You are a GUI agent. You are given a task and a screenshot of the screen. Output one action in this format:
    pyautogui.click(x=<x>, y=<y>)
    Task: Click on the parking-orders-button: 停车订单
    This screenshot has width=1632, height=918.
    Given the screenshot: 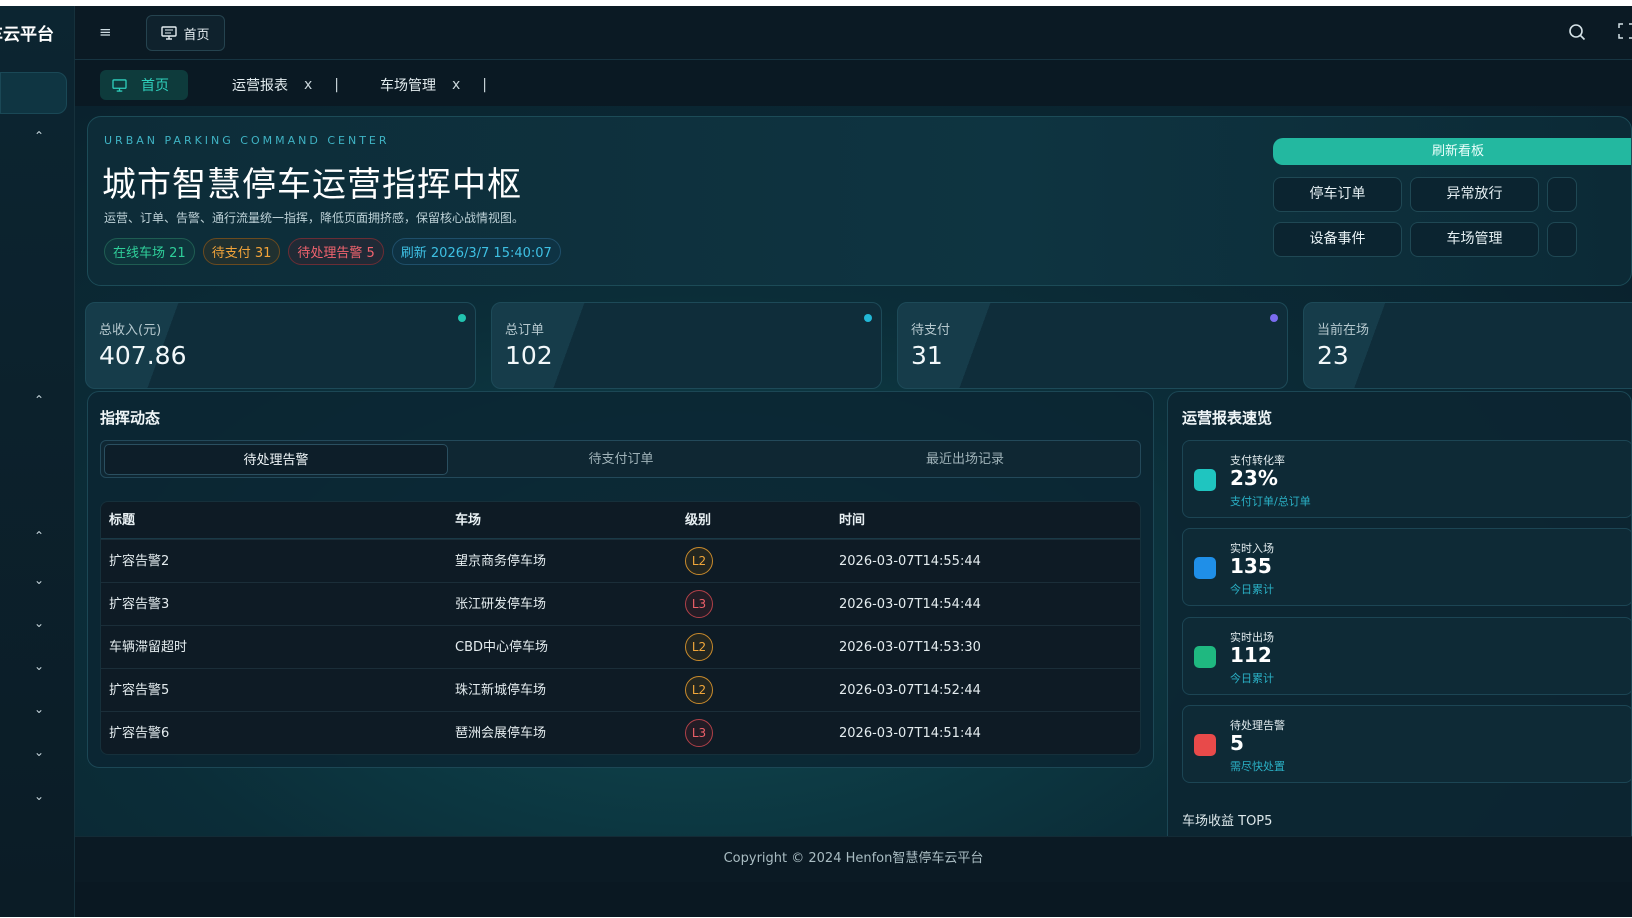 What is the action you would take?
    pyautogui.click(x=1337, y=194)
    